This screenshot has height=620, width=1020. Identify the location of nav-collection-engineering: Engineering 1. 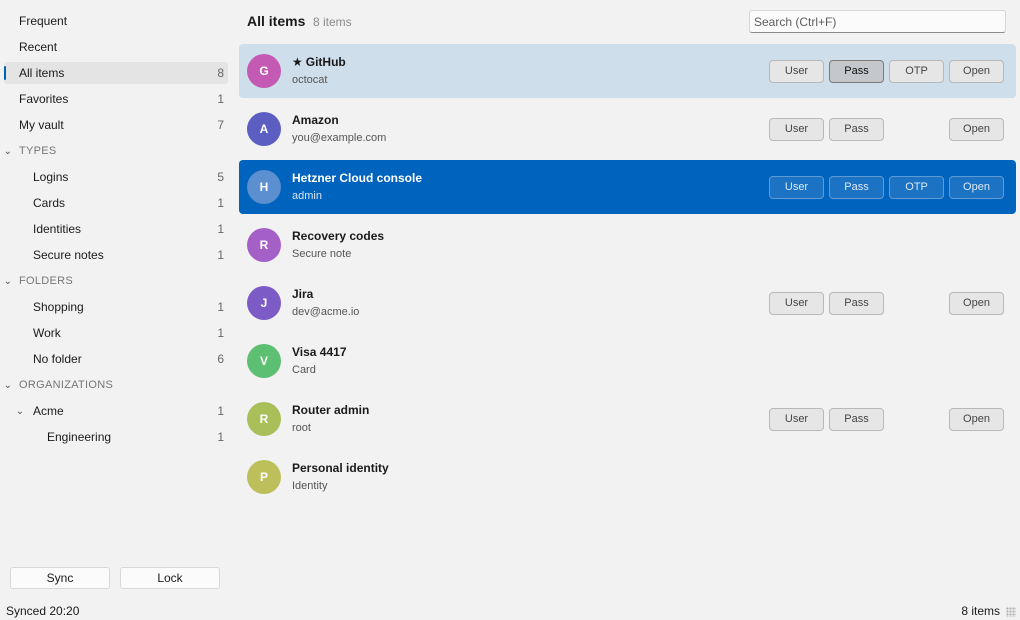
(116, 437).